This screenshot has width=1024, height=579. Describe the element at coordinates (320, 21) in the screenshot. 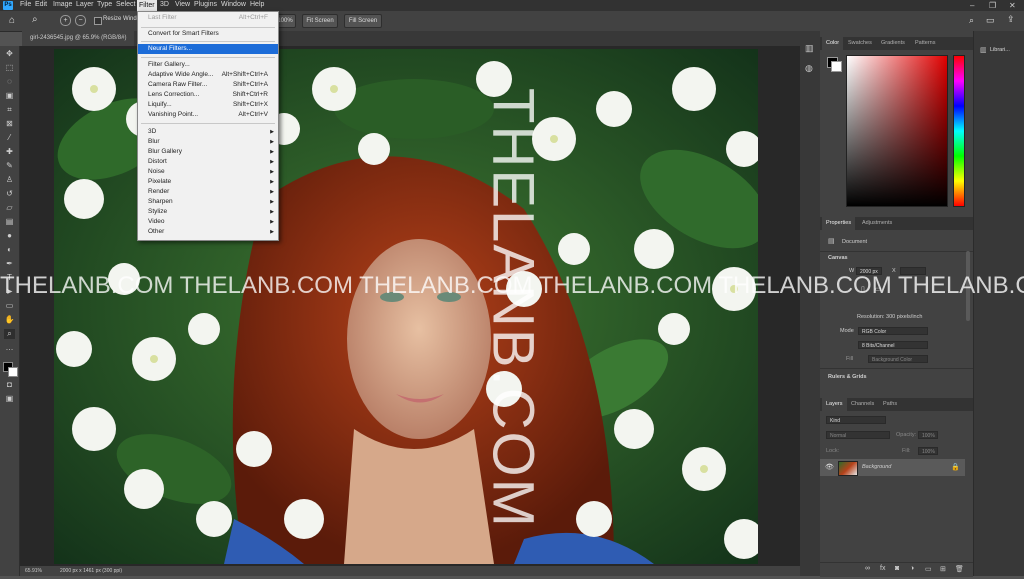

I see `fit-screen-button: Fit Screen` at that location.